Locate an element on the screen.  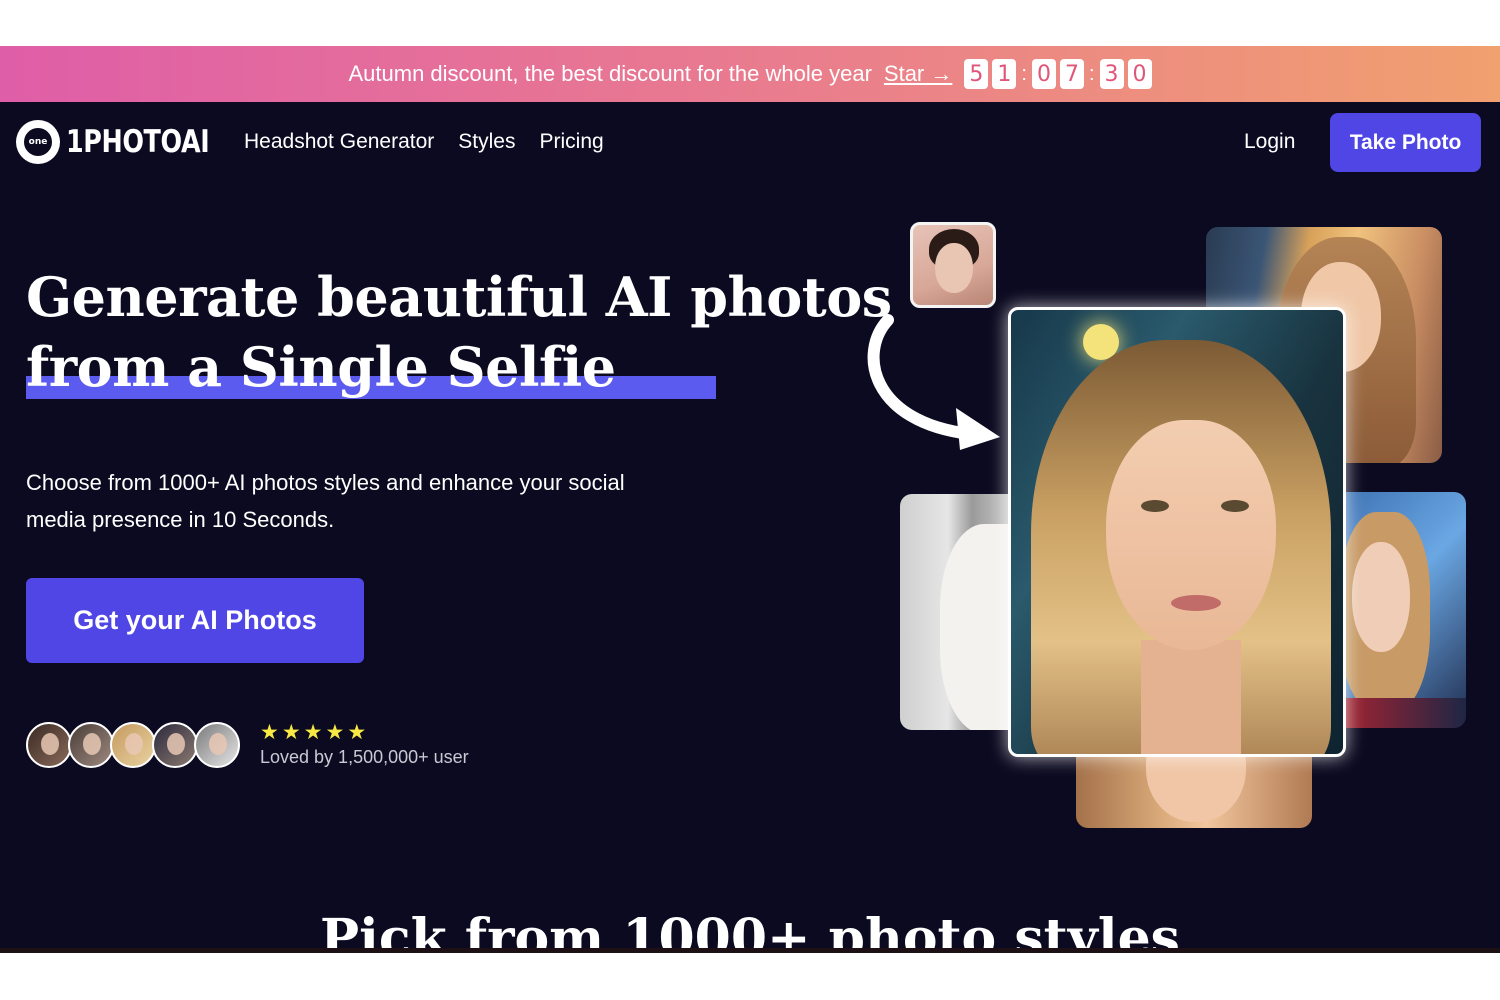
nav-links: Headshot Generator Styles Pricing is located at coordinates (424, 142).